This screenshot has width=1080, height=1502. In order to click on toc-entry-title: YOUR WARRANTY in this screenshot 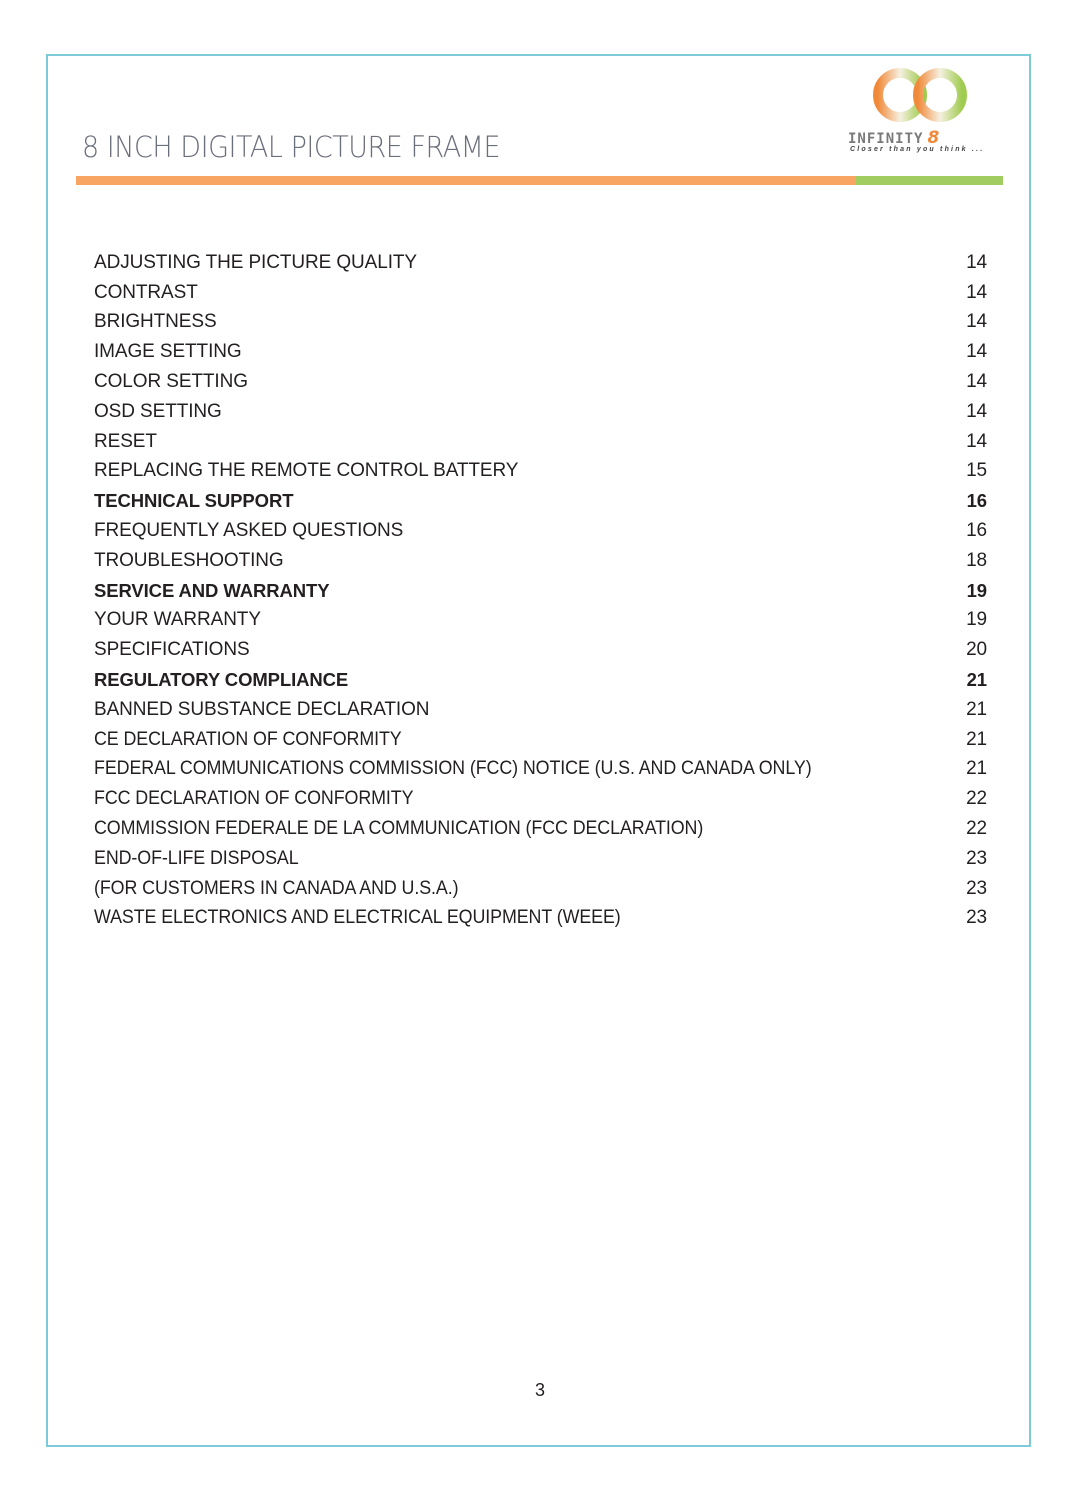, I will do `click(177, 620)`.